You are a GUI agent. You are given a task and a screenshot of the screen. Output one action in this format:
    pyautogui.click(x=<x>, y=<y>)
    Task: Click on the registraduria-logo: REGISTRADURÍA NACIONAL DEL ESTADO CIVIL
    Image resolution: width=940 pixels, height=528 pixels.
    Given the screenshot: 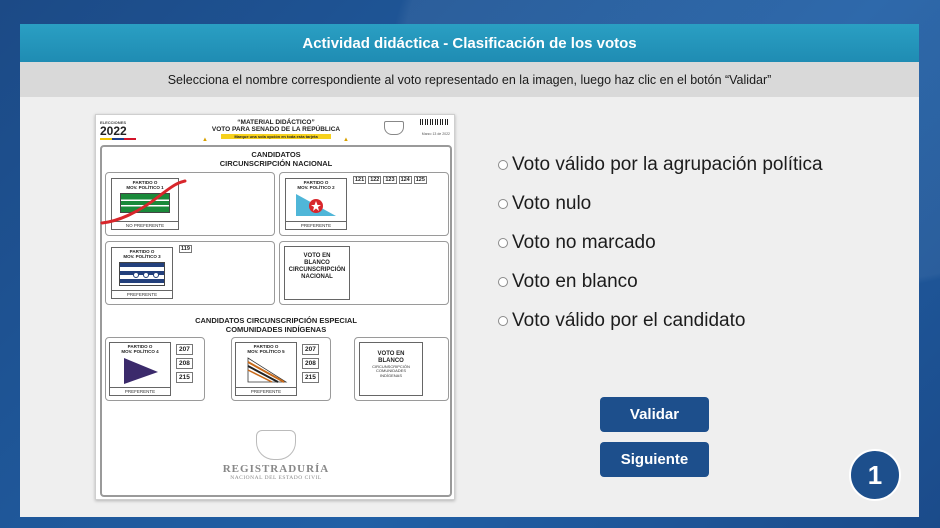 What is the action you would take?
    pyautogui.click(x=276, y=455)
    